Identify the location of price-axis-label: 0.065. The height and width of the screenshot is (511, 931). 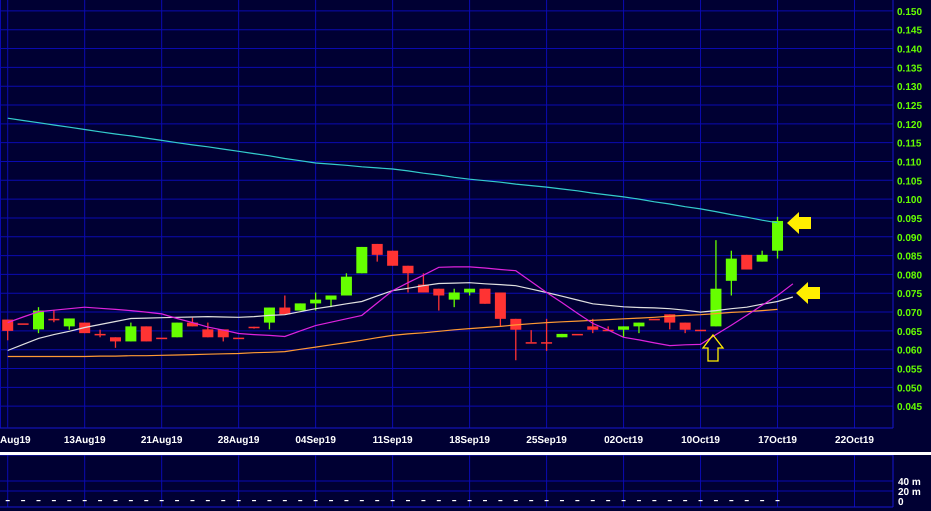
(909, 332).